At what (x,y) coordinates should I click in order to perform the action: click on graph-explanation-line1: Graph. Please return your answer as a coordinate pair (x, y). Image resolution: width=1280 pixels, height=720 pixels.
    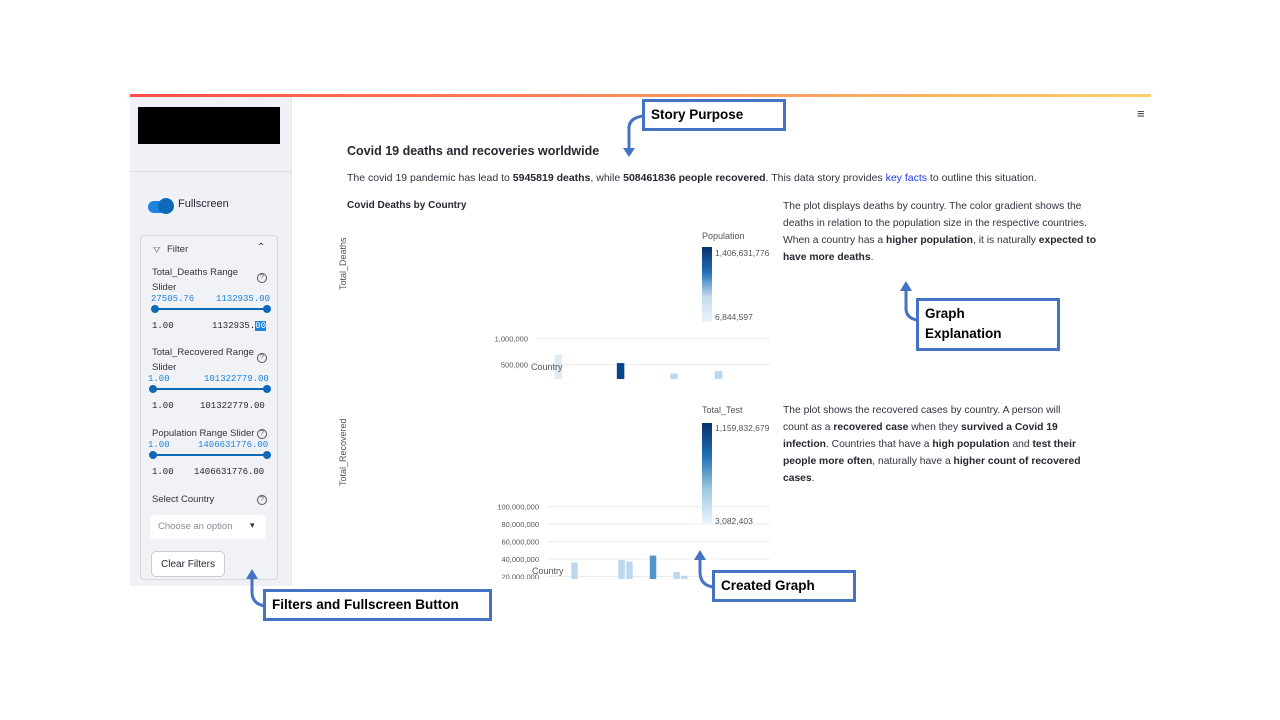
    Looking at the image, I should click on (945, 313).